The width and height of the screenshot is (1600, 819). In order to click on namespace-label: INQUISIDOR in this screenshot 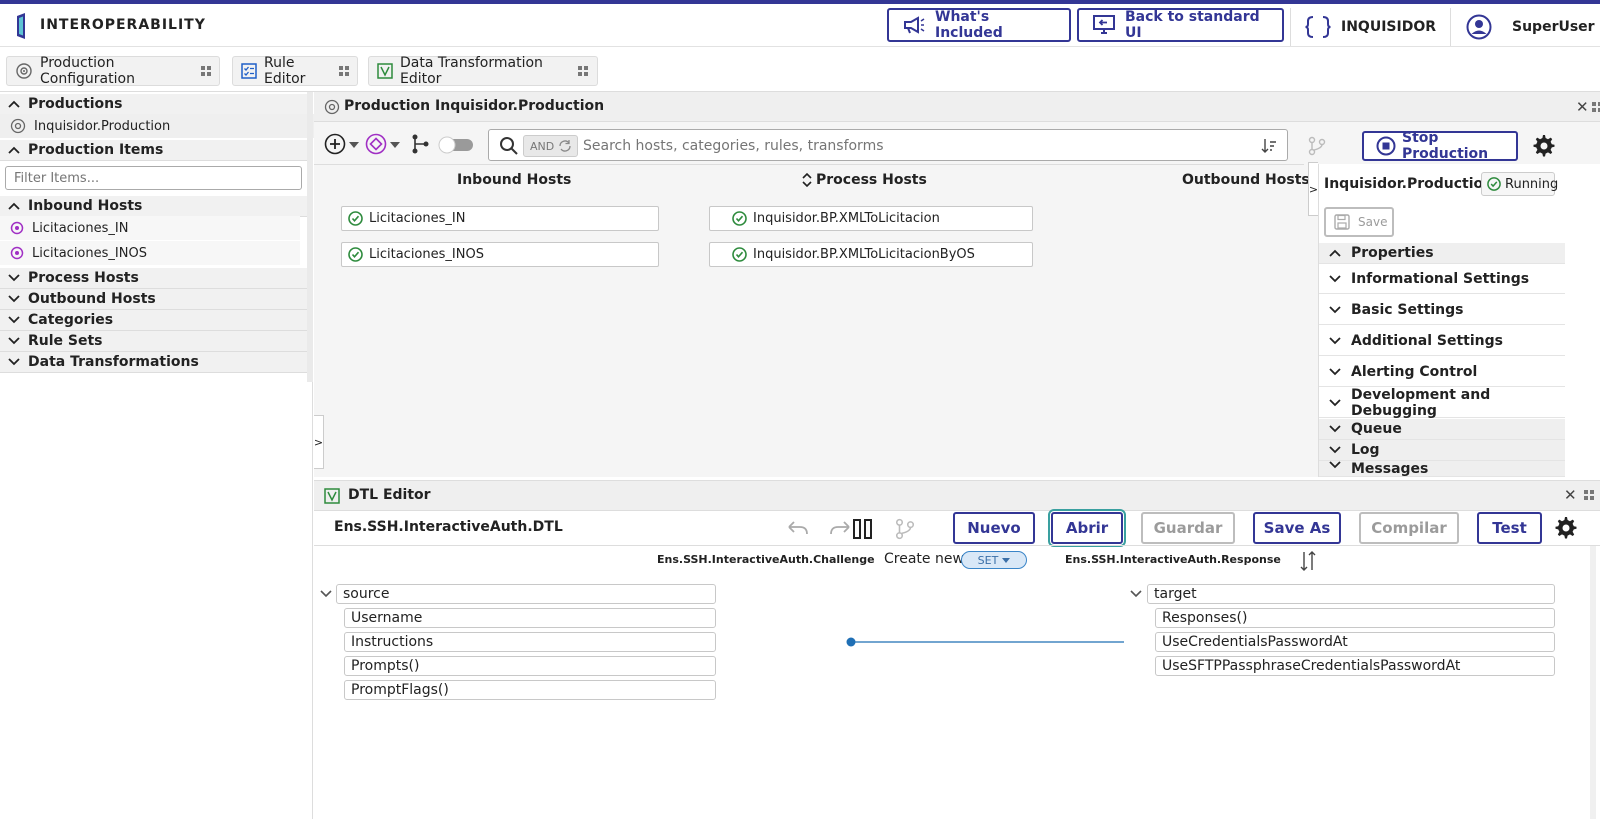, I will do `click(1388, 27)`.